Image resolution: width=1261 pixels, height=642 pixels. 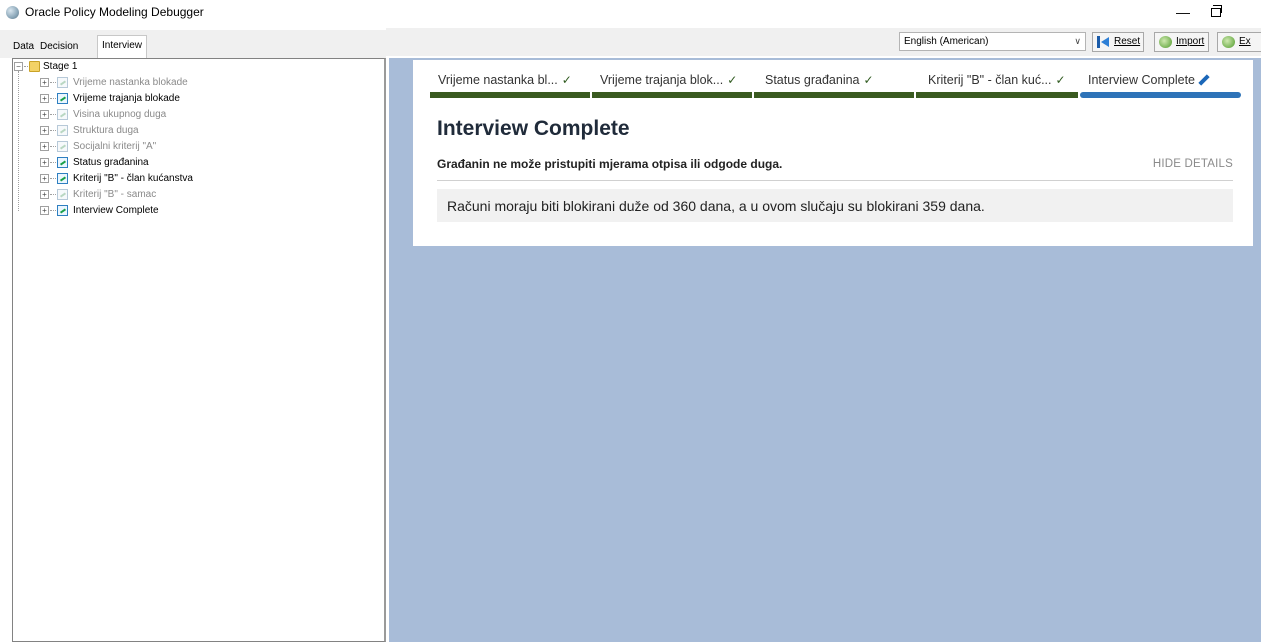 What do you see at coordinates (60, 66) in the screenshot?
I see `tree-node-label: Stage 1` at bounding box center [60, 66].